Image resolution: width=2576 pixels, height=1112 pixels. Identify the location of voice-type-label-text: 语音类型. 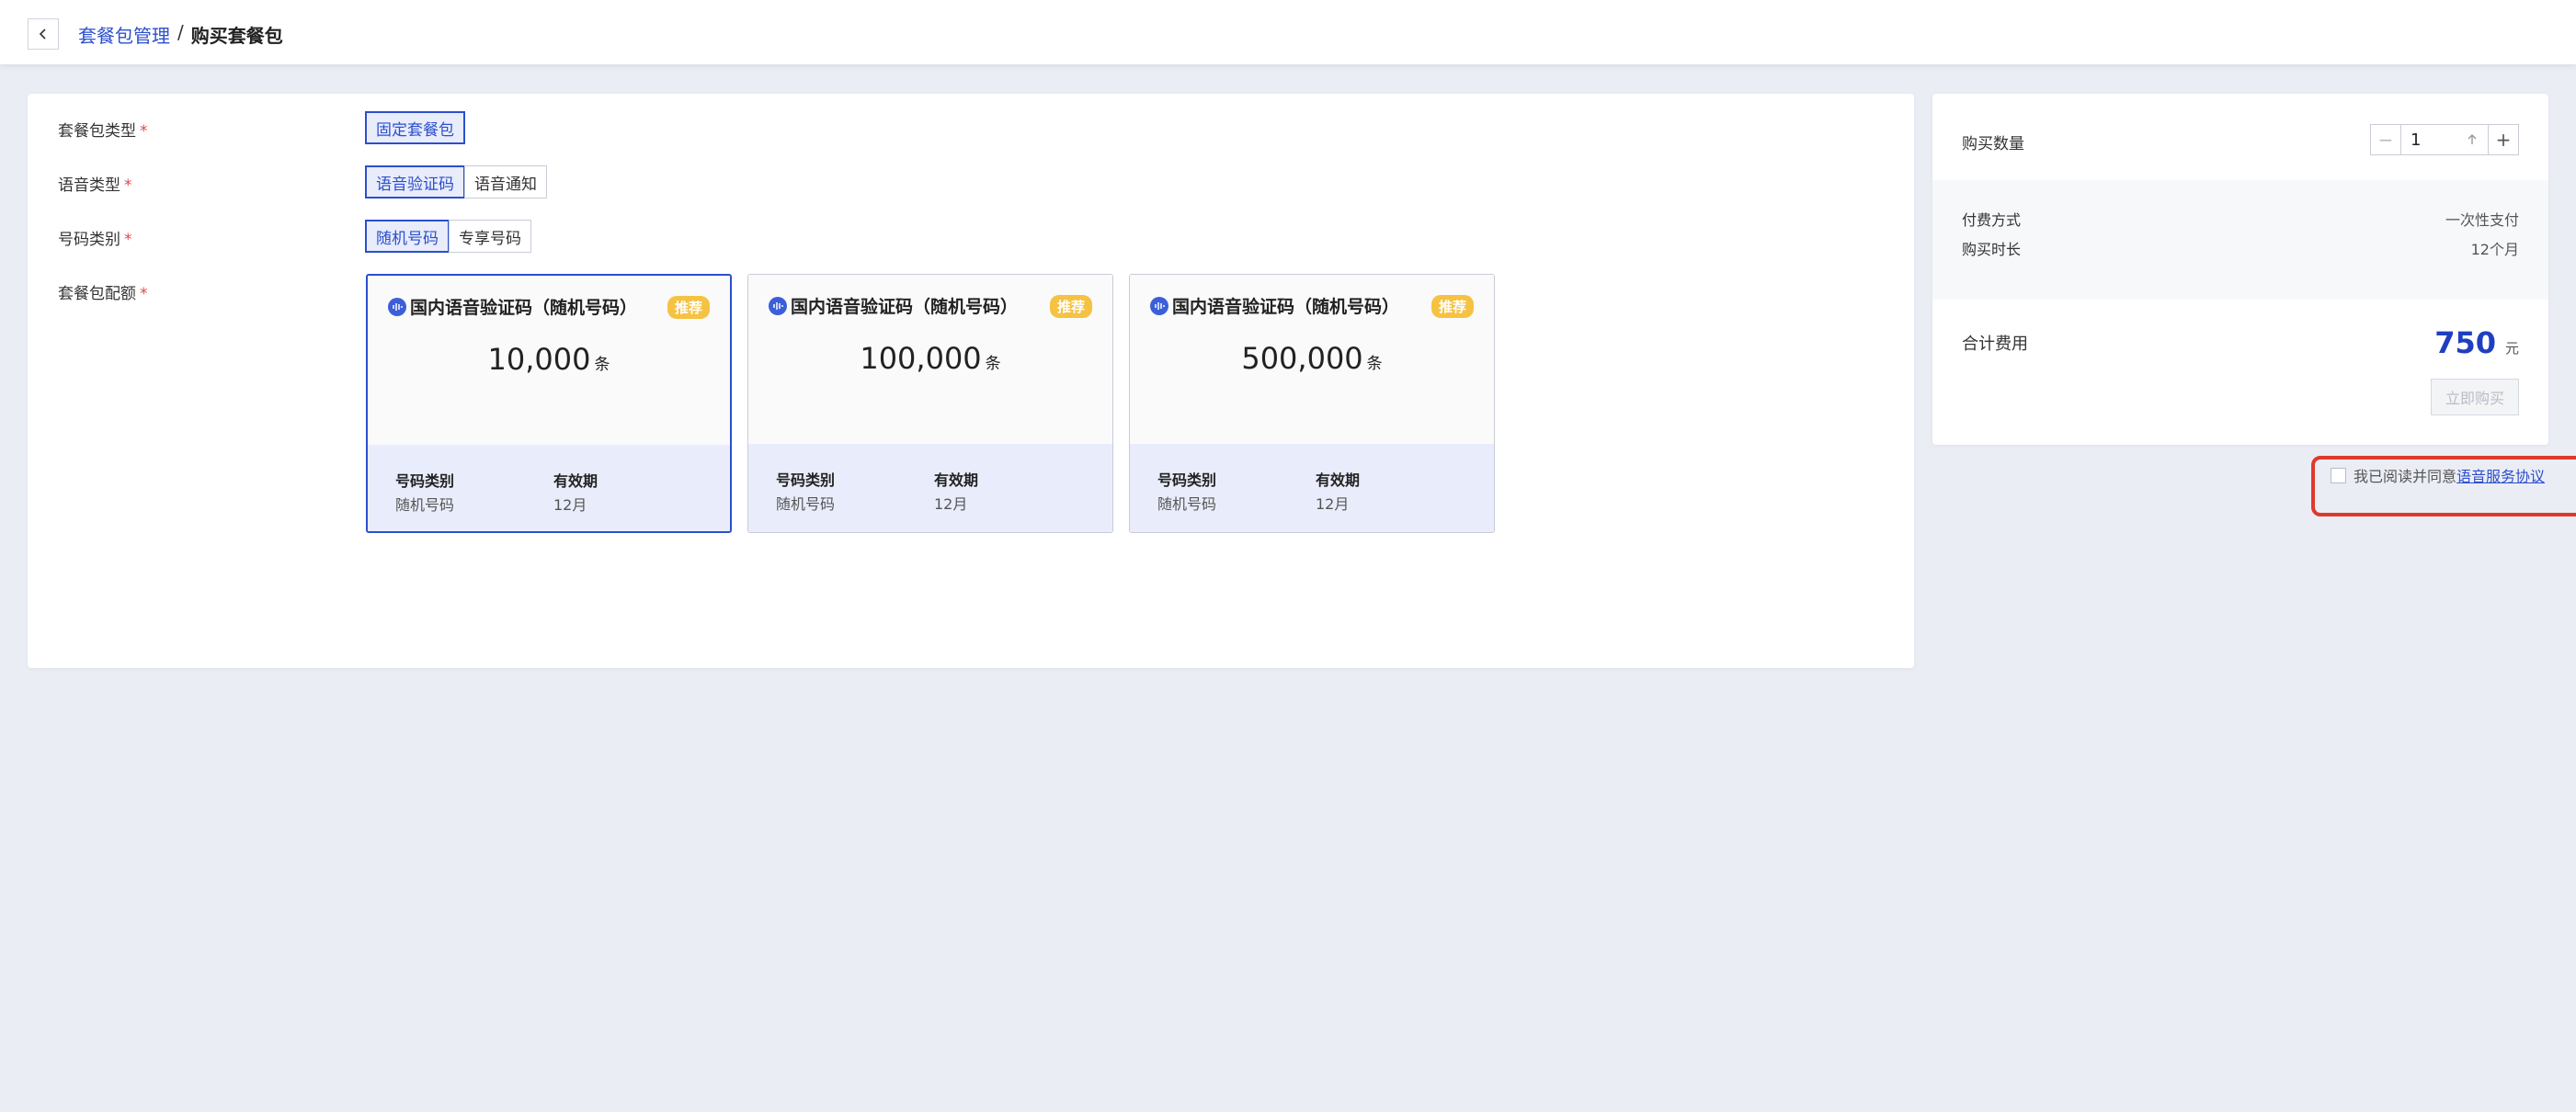
(89, 185).